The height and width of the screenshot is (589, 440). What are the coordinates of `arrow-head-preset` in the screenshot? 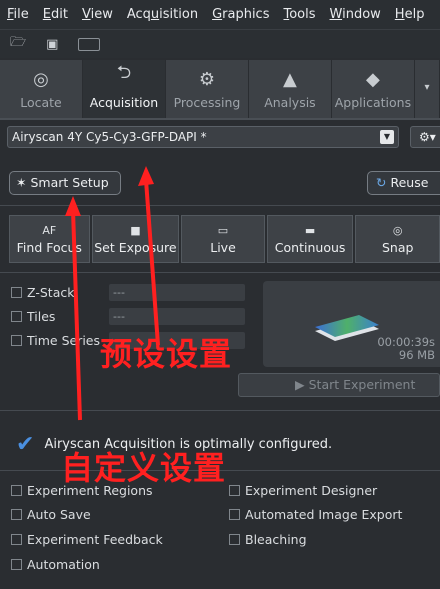 It's located at (146, 176).